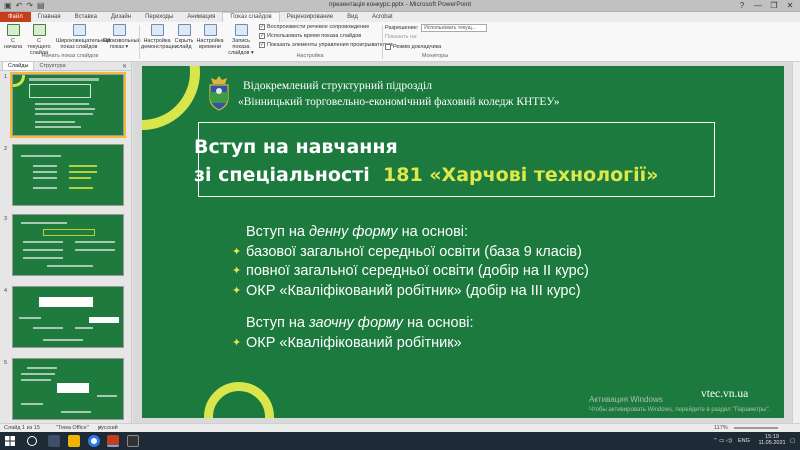  I want to click on search-icon, so click(32, 441).